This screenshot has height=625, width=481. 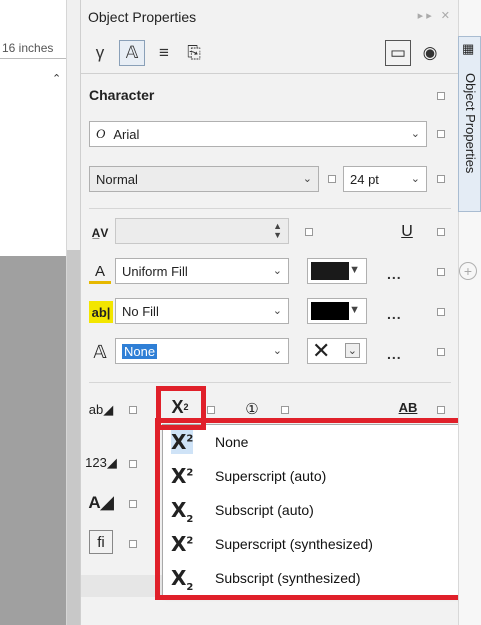 I want to click on font-style-value: Normal, so click(x=117, y=179).